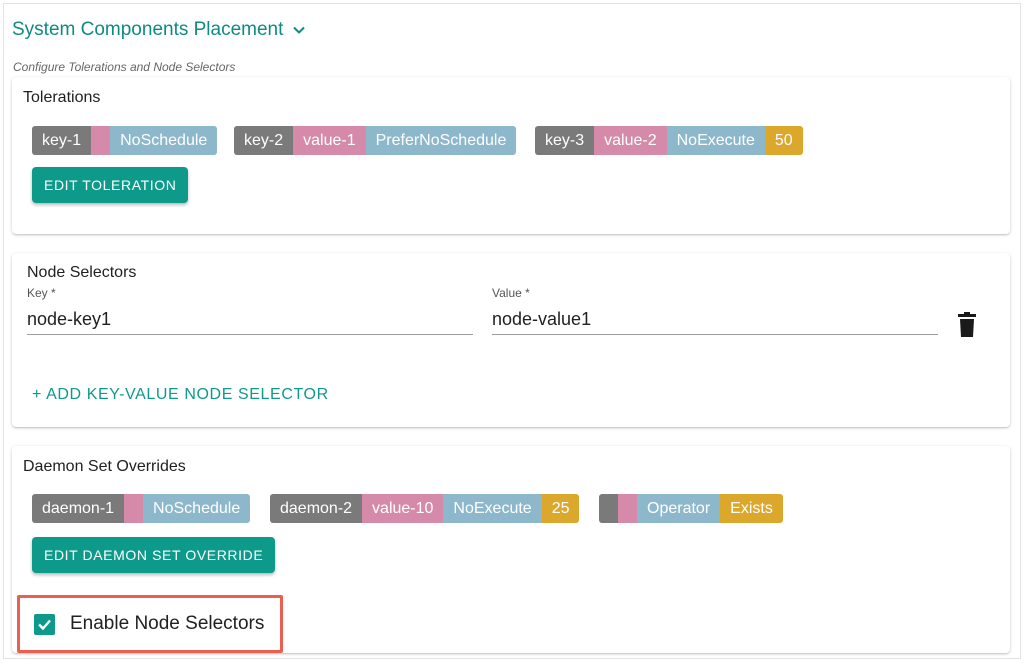 Image resolution: width=1024 pixels, height=663 pixels. I want to click on chip-key: daemon-1, so click(78, 508).